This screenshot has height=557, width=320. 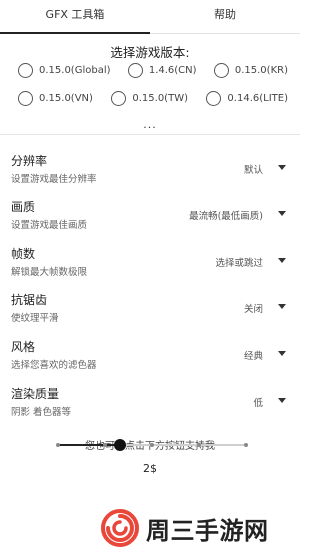 I want to click on tab-gfx-toolbox: GFX 工具箱, so click(x=75, y=17).